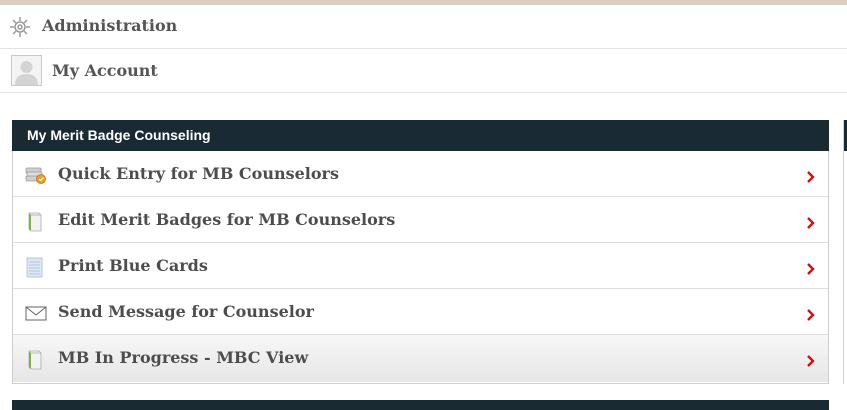  Describe the element at coordinates (186, 311) in the screenshot. I see `menu-item-label: Send Message for Counselor` at that location.